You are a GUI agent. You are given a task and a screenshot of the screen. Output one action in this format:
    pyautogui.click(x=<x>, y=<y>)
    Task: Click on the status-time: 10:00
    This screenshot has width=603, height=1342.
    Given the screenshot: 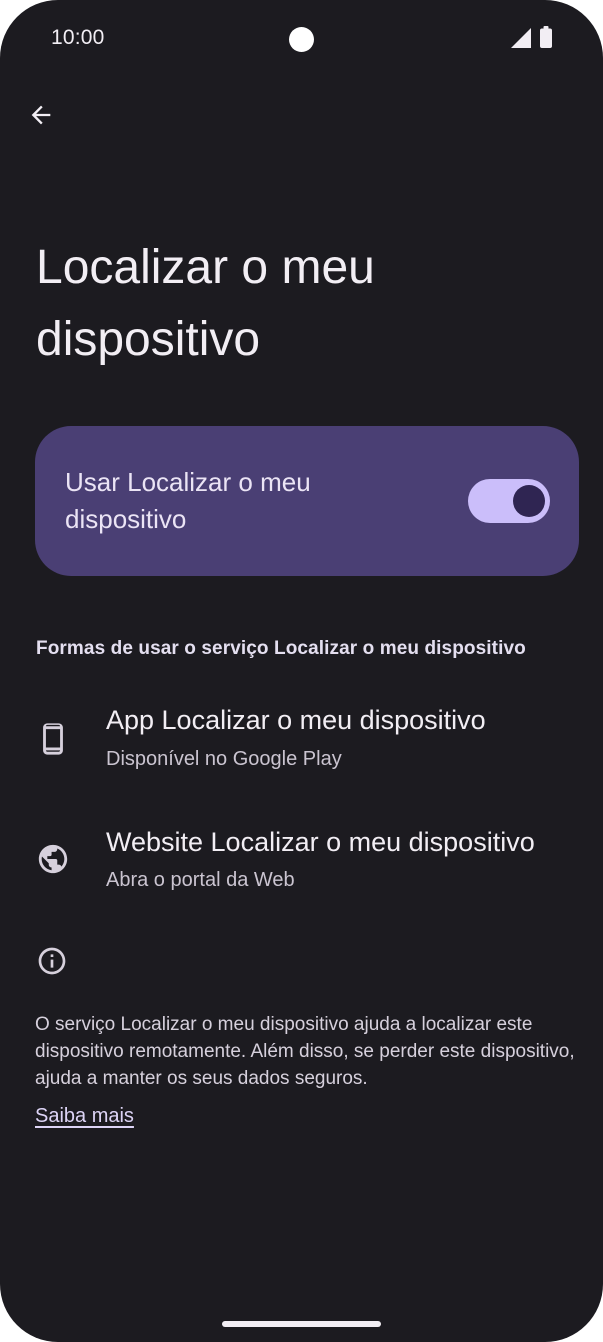 What is the action you would take?
    pyautogui.click(x=78, y=37)
    